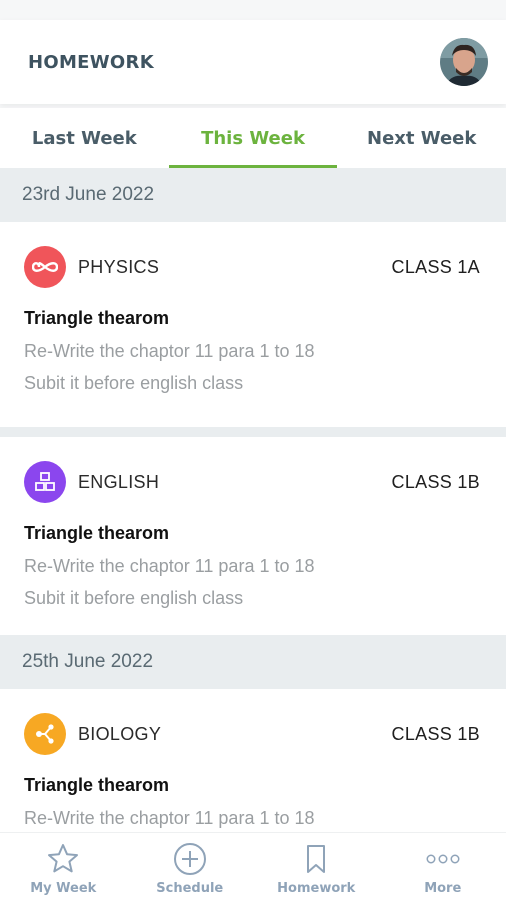 Image resolution: width=506 pixels, height=900 pixels. What do you see at coordinates (45, 734) in the screenshot?
I see `molecule-icon` at bounding box center [45, 734].